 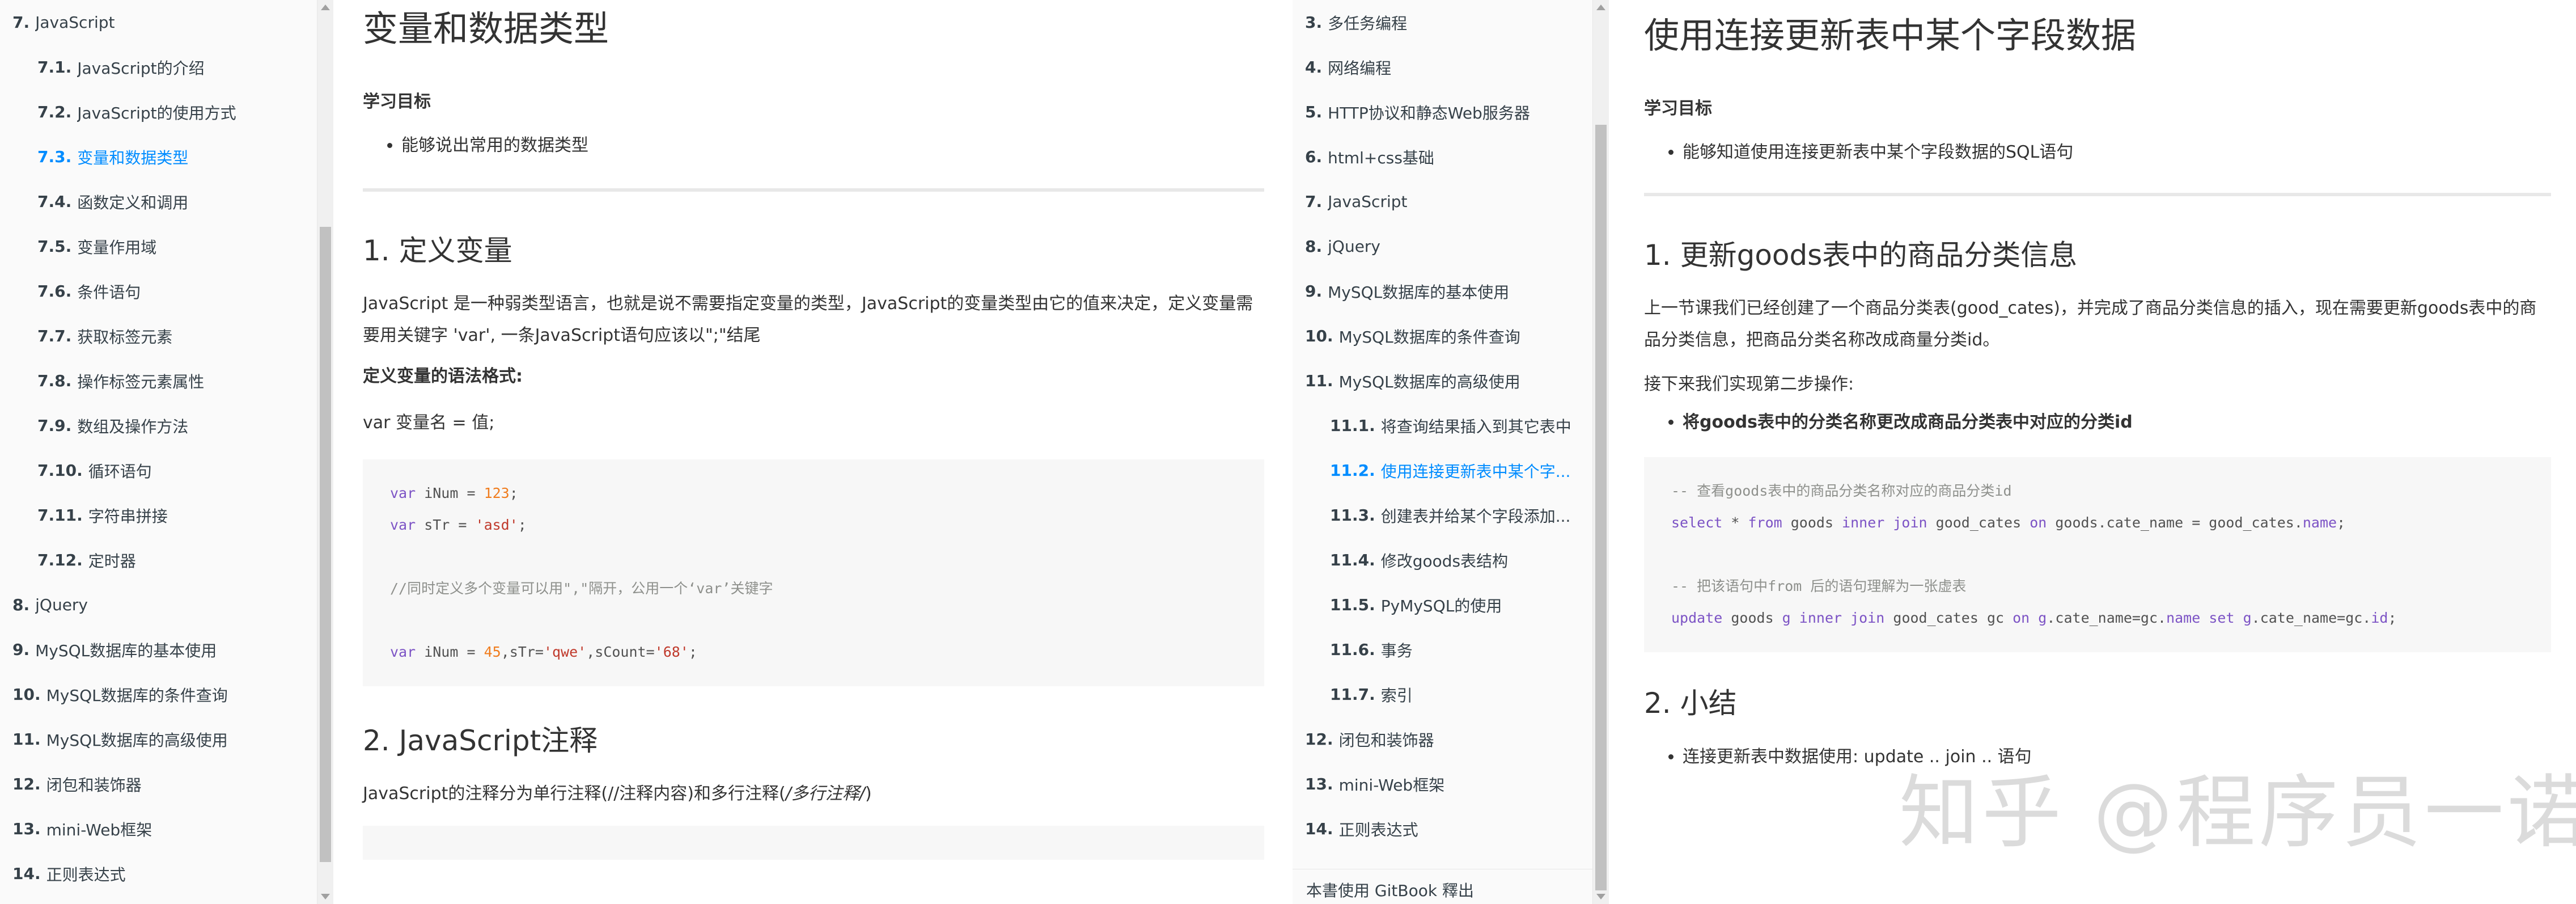 I want to click on sidebar-item-label: 函数定义和调用, so click(x=133, y=202).